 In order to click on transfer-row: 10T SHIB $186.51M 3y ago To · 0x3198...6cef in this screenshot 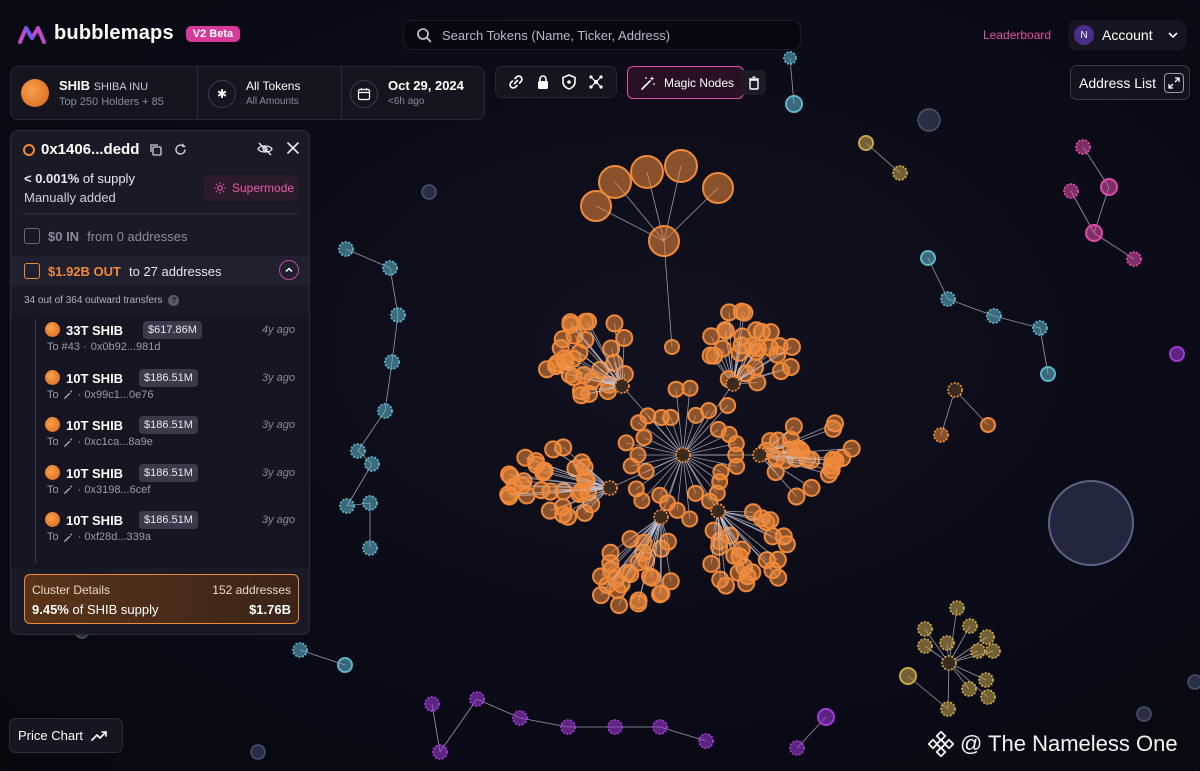, I will do `click(170, 485)`.